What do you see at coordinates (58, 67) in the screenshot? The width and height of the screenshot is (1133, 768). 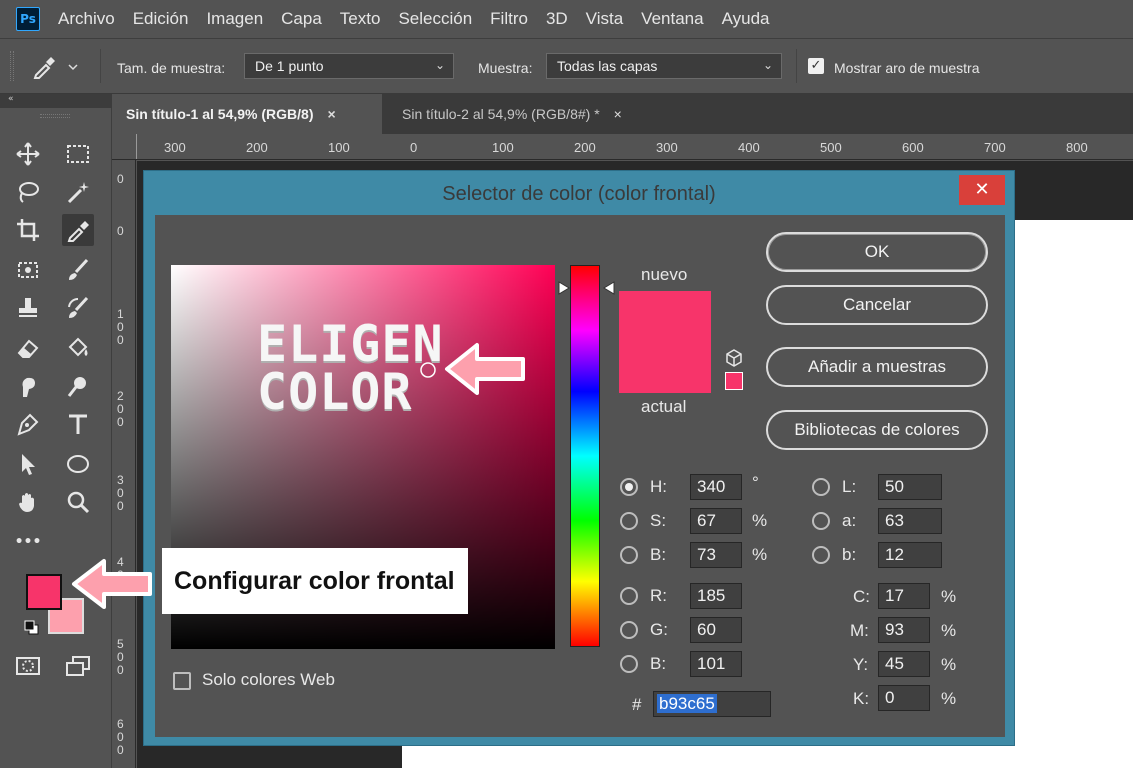 I see `tool-preset-picker` at bounding box center [58, 67].